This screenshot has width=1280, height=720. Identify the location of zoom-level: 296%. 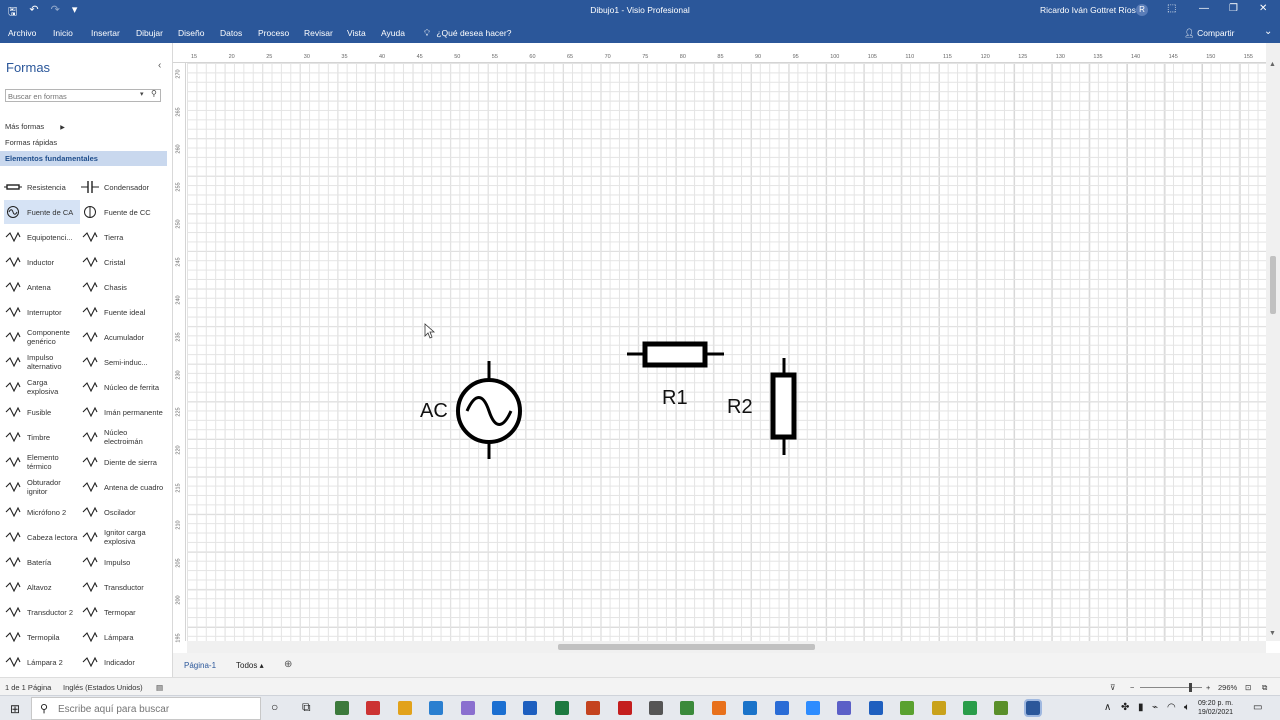
(1227, 687).